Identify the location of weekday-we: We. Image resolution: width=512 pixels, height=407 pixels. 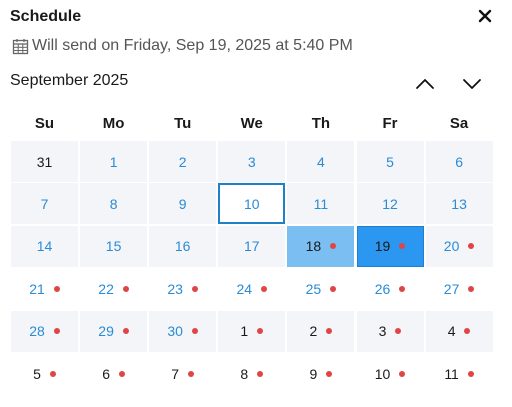
(251, 123).